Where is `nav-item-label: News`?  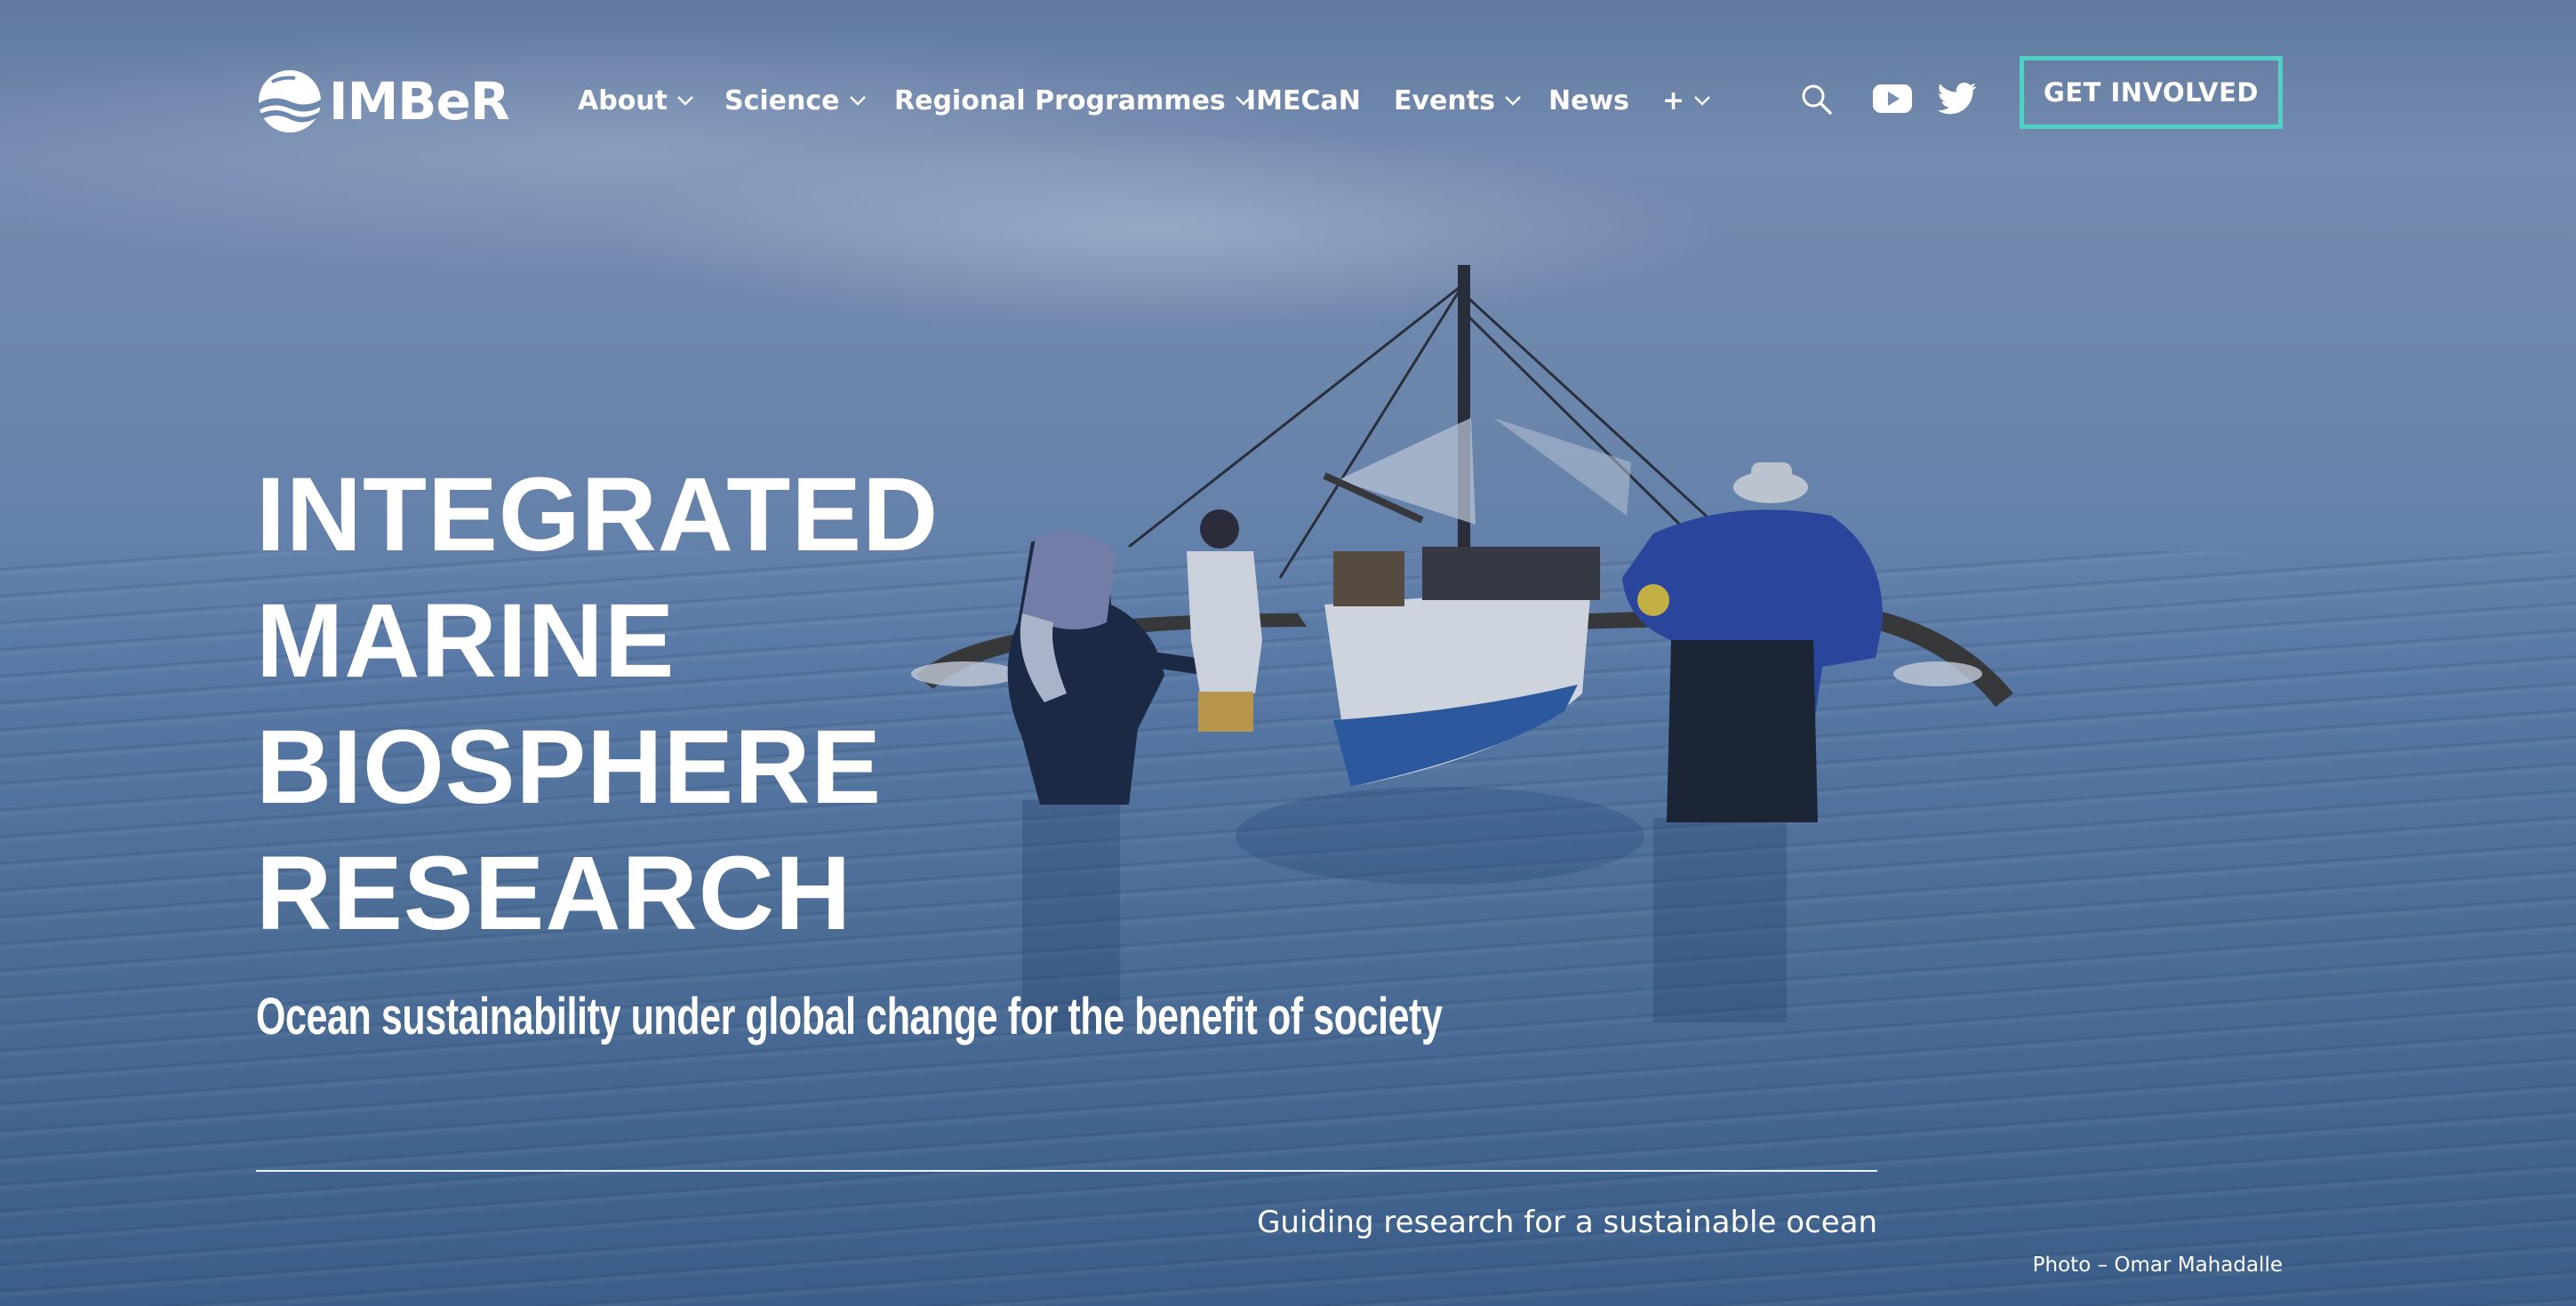
nav-item-label: News is located at coordinates (1589, 100).